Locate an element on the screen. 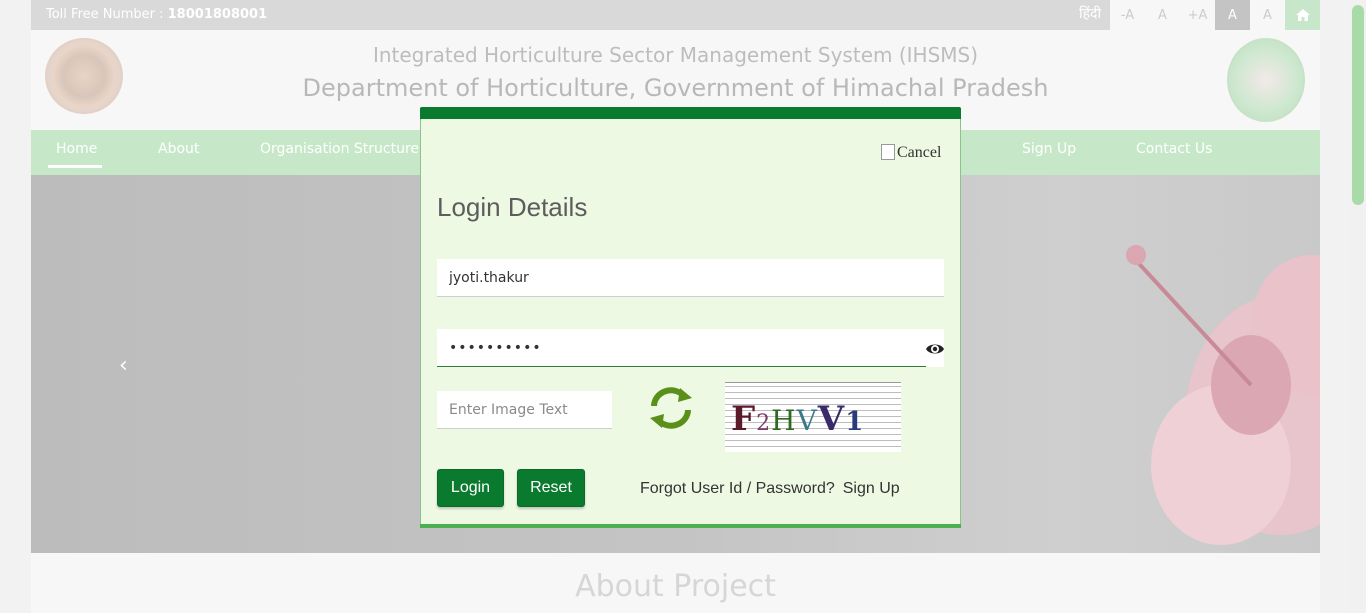 The width and height of the screenshot is (1366, 613). font-decrease-button: -A is located at coordinates (1127, 15).